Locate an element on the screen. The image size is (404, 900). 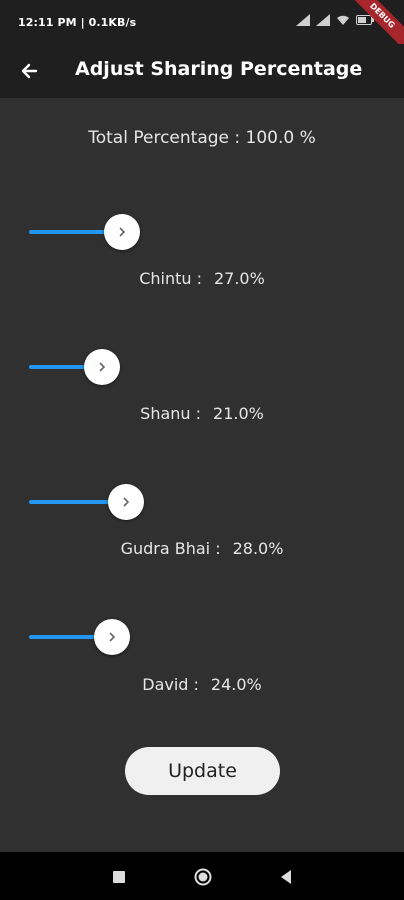
back-arrow-icon is located at coordinates (29, 71).